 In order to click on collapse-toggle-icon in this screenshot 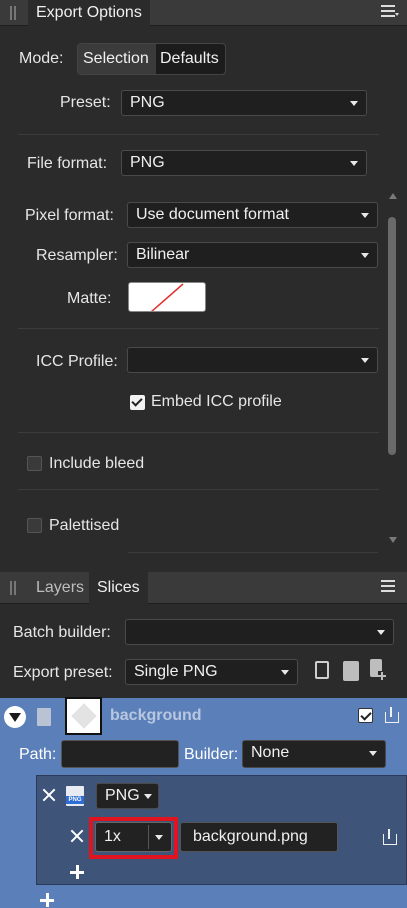, I will do `click(15, 717)`.